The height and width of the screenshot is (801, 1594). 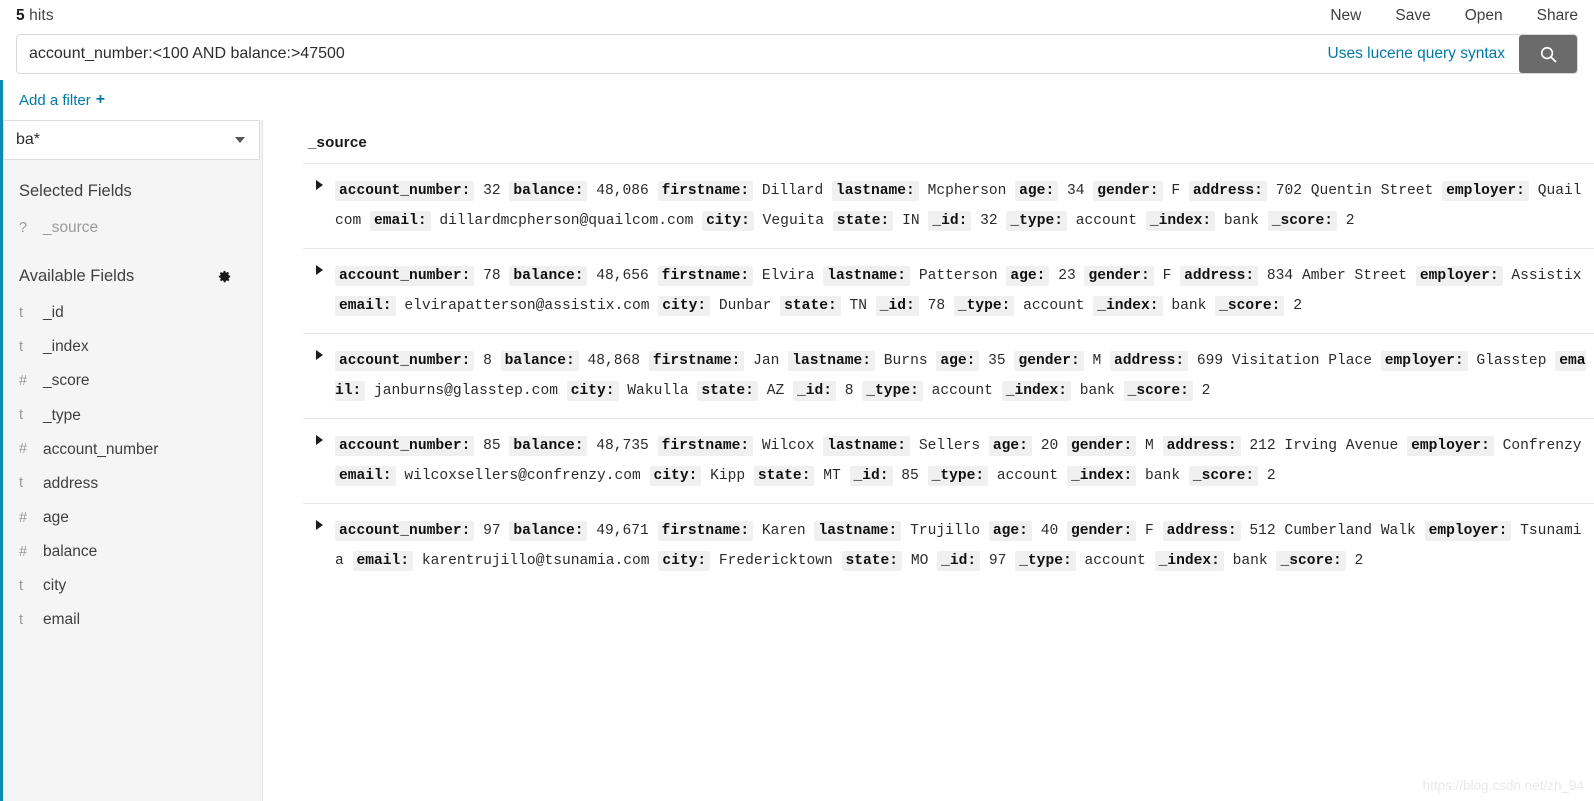 I want to click on field-value: Dillard, so click(x=792, y=191).